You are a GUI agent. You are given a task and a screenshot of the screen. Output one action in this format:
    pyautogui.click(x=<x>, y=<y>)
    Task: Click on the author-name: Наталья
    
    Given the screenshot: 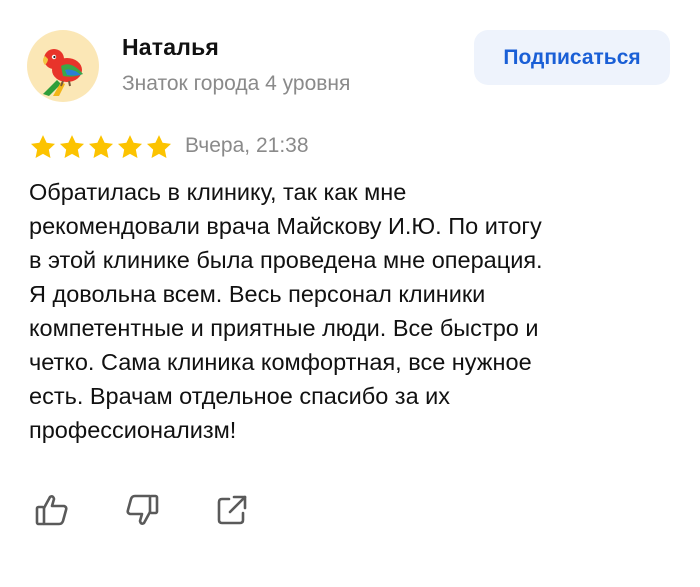 What is the action you would take?
    pyautogui.click(x=170, y=47)
    